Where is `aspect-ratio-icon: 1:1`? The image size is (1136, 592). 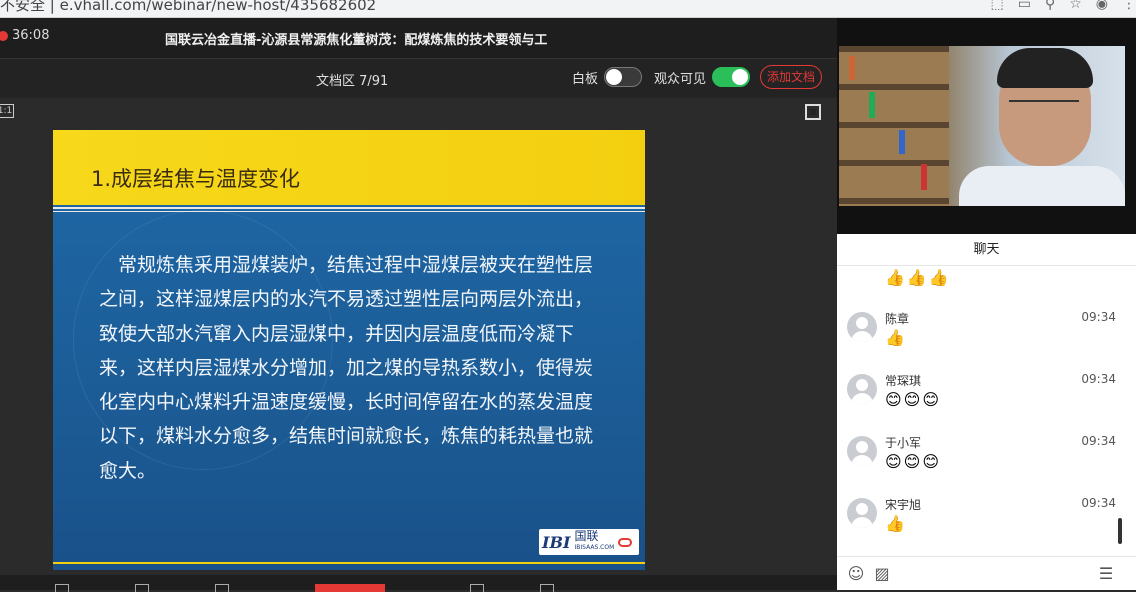
aspect-ratio-icon: 1:1 is located at coordinates (7, 111).